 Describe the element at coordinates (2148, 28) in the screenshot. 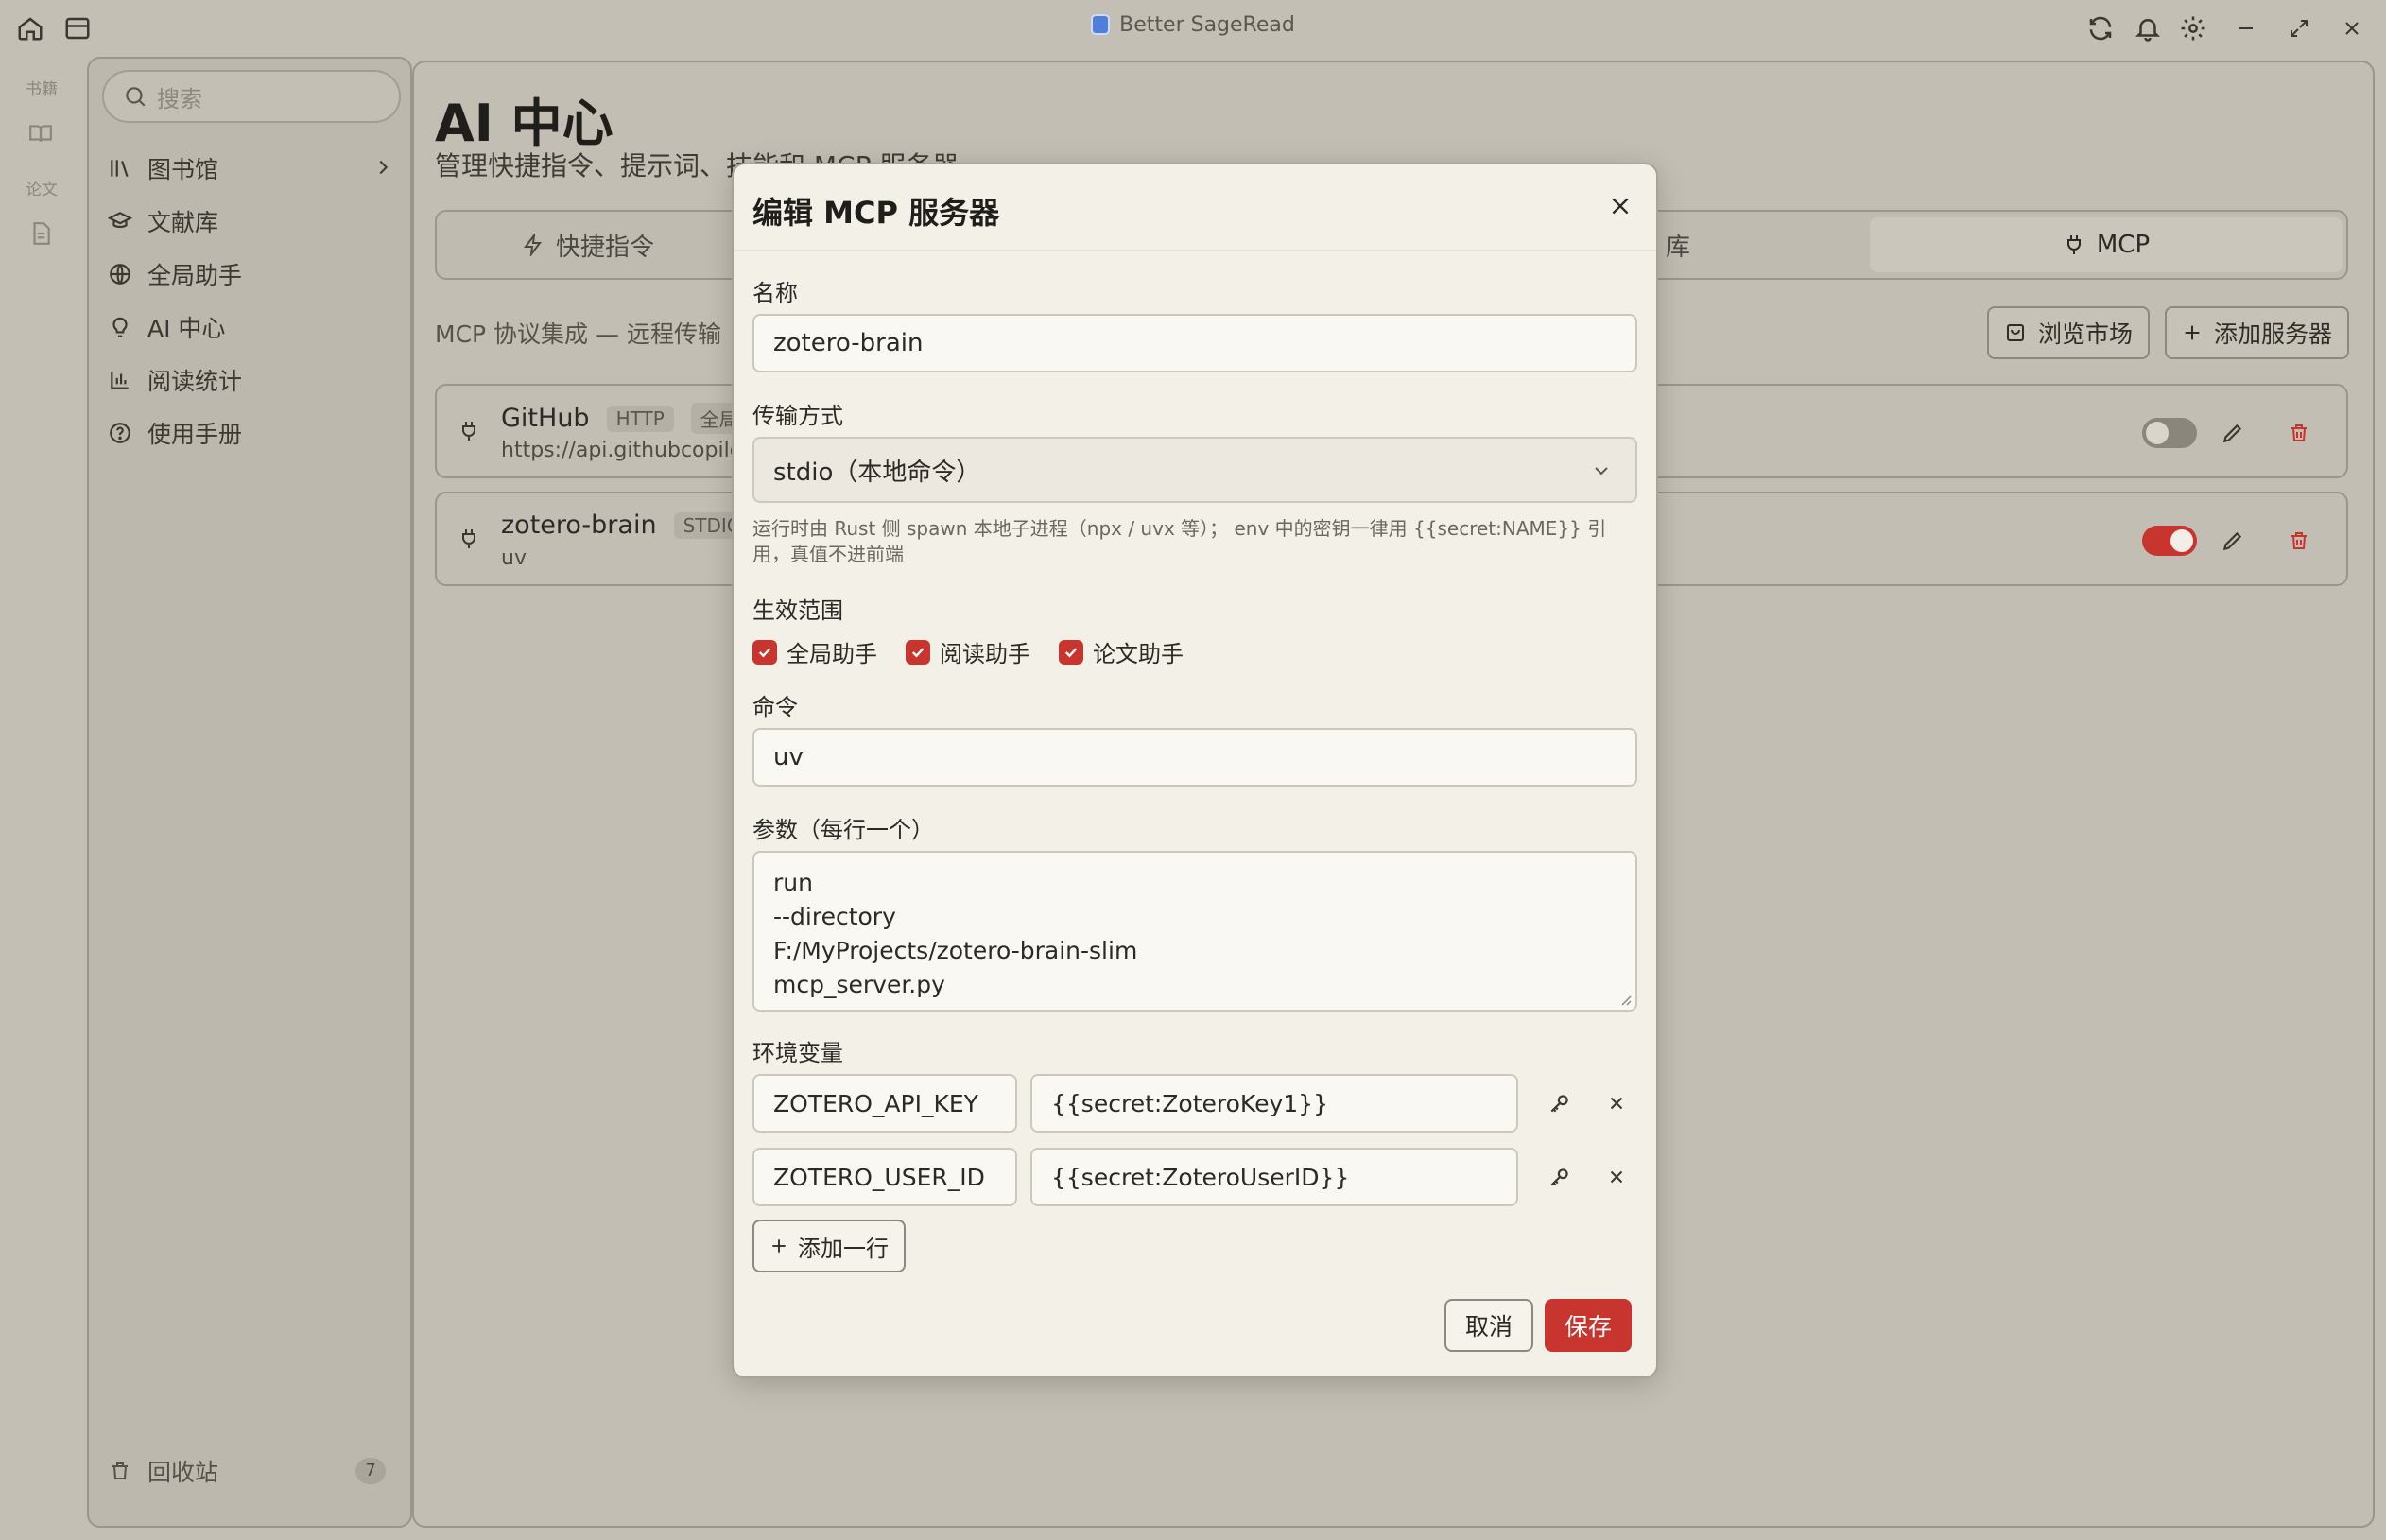

I see `bell-icon` at that location.